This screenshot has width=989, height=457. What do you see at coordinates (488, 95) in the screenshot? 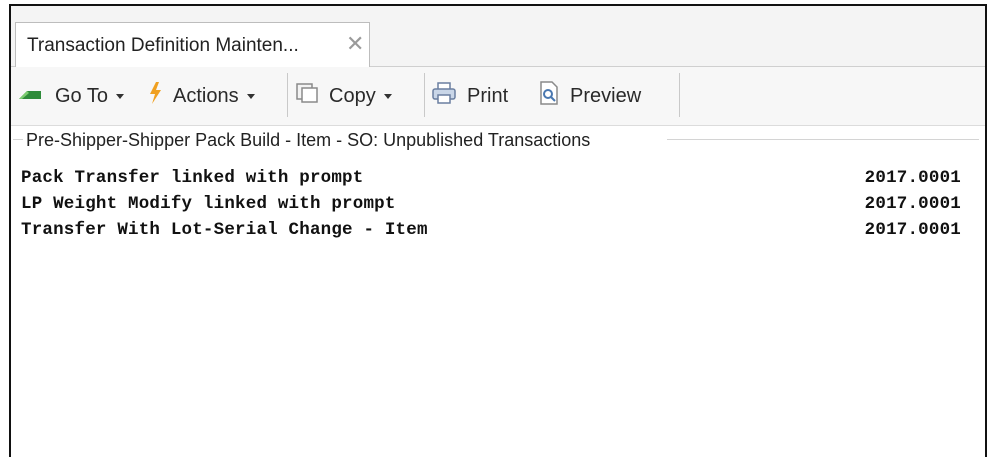
I see `print-label: Print` at bounding box center [488, 95].